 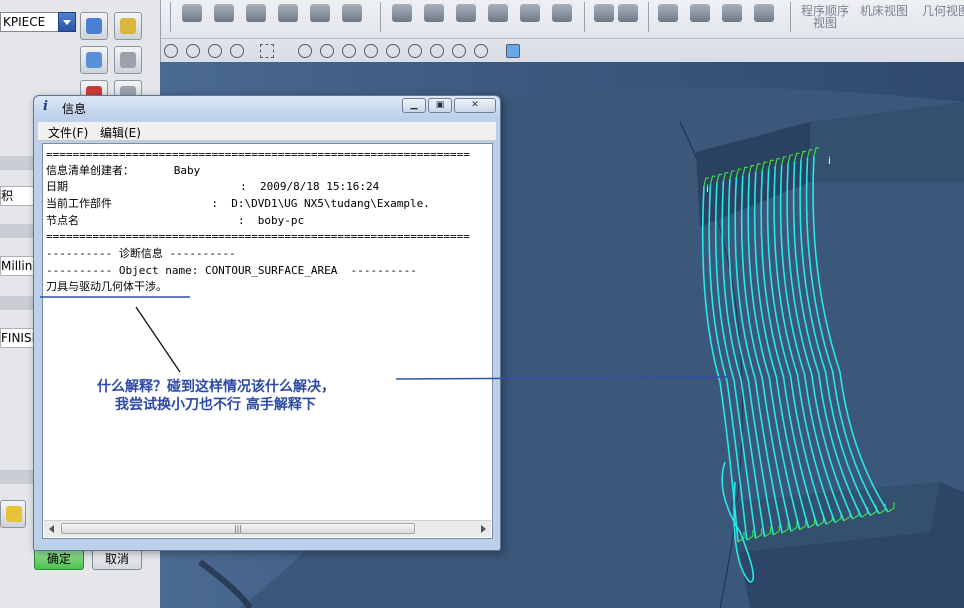 I want to click on scroll-thumb: |||, so click(x=238, y=528).